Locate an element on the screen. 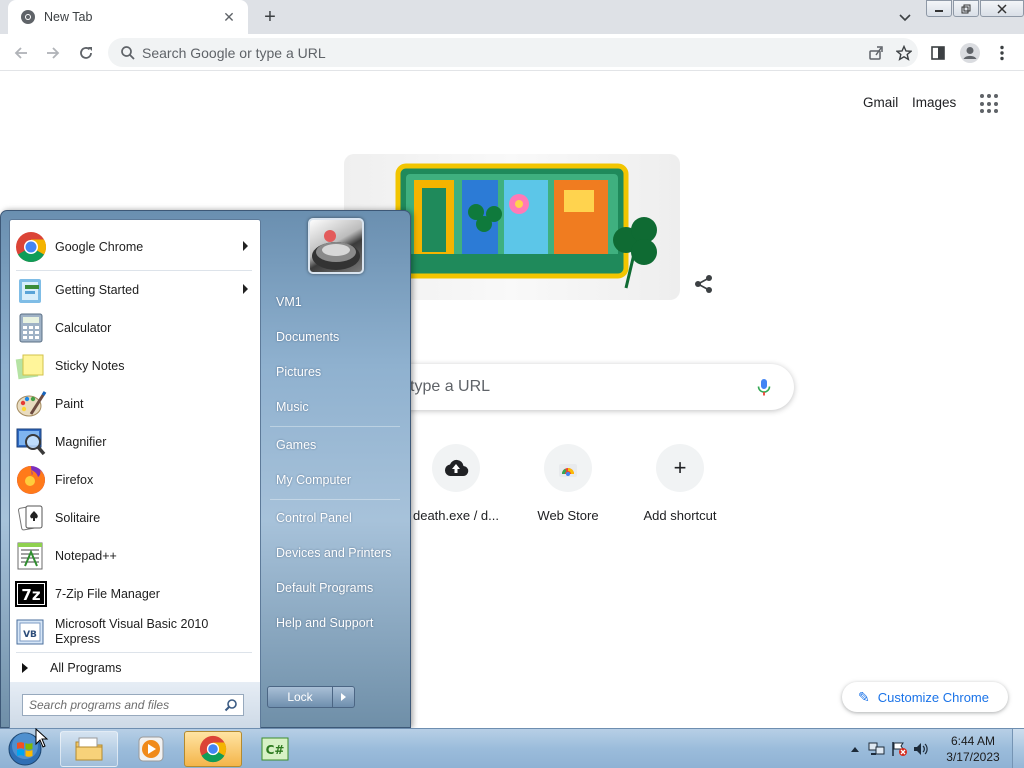 Image resolution: width=1024 pixels, height=768 pixels. program-label: Notepad++ is located at coordinates (86, 555).